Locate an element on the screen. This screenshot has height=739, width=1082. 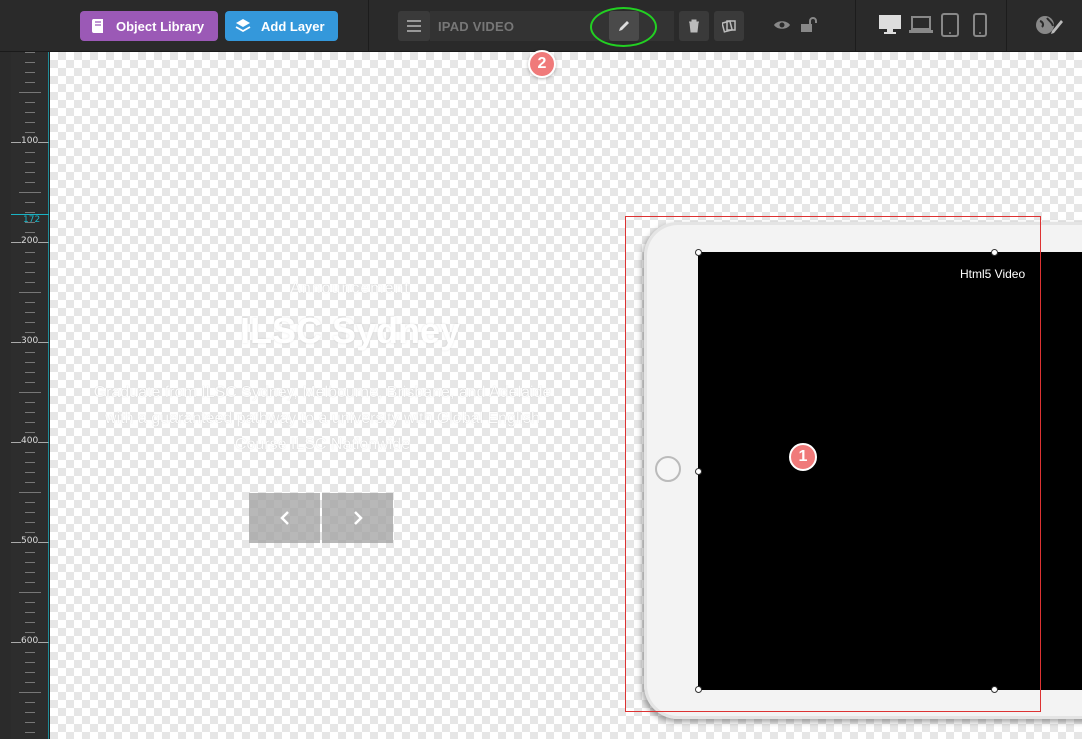
laptop-icon is located at coordinates (921, 26).